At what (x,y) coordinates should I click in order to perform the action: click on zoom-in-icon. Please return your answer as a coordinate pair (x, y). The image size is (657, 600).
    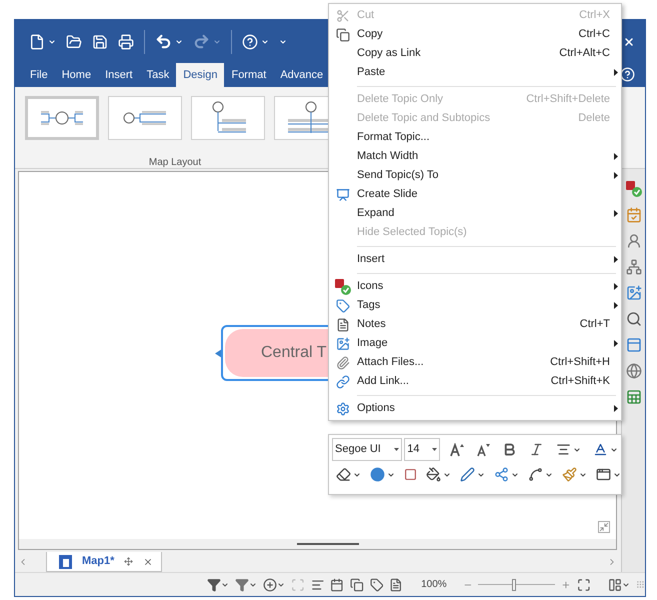
    Looking at the image, I should click on (565, 585).